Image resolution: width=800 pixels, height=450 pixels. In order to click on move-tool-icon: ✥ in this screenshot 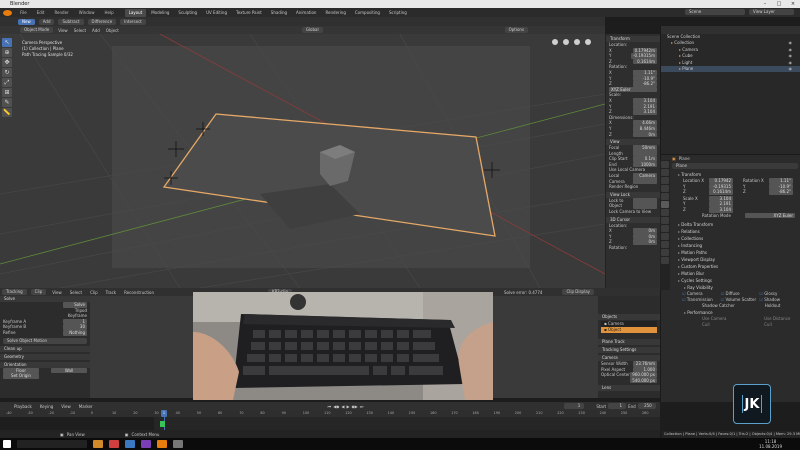, I will do `click(7, 62)`.